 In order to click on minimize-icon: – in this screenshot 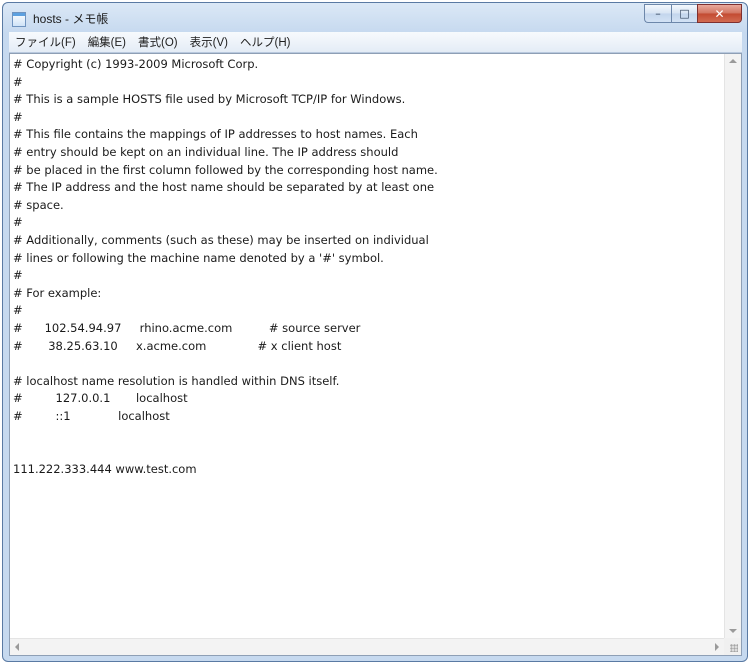, I will do `click(658, 13)`.